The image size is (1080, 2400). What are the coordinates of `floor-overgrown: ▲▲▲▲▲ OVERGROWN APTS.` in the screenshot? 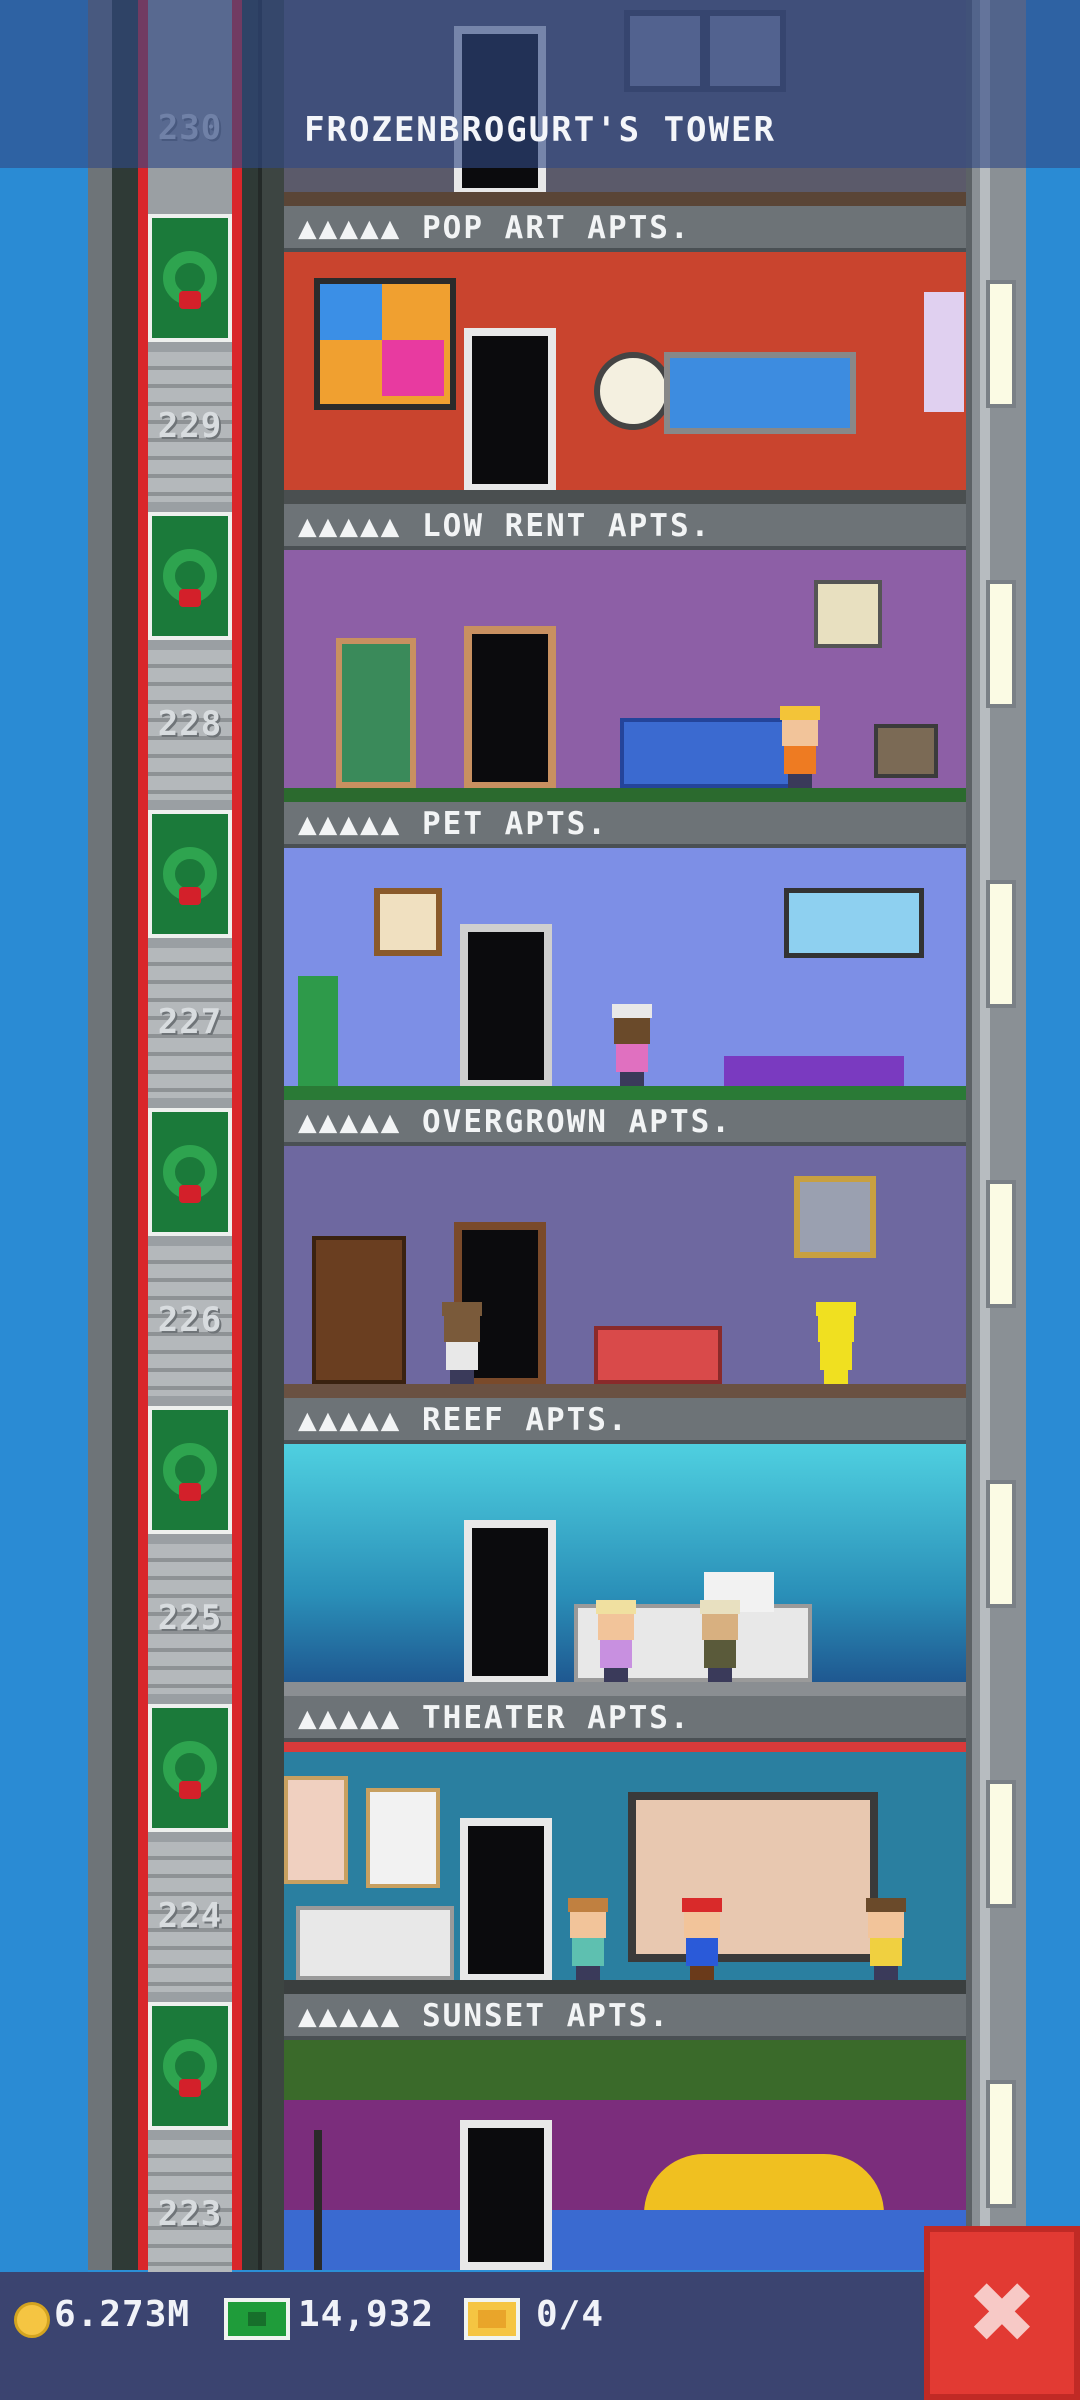 It's located at (625, 1249).